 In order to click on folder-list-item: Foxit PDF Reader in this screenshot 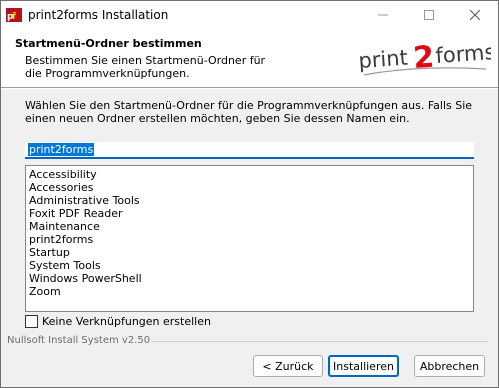, I will do `click(249, 213)`.